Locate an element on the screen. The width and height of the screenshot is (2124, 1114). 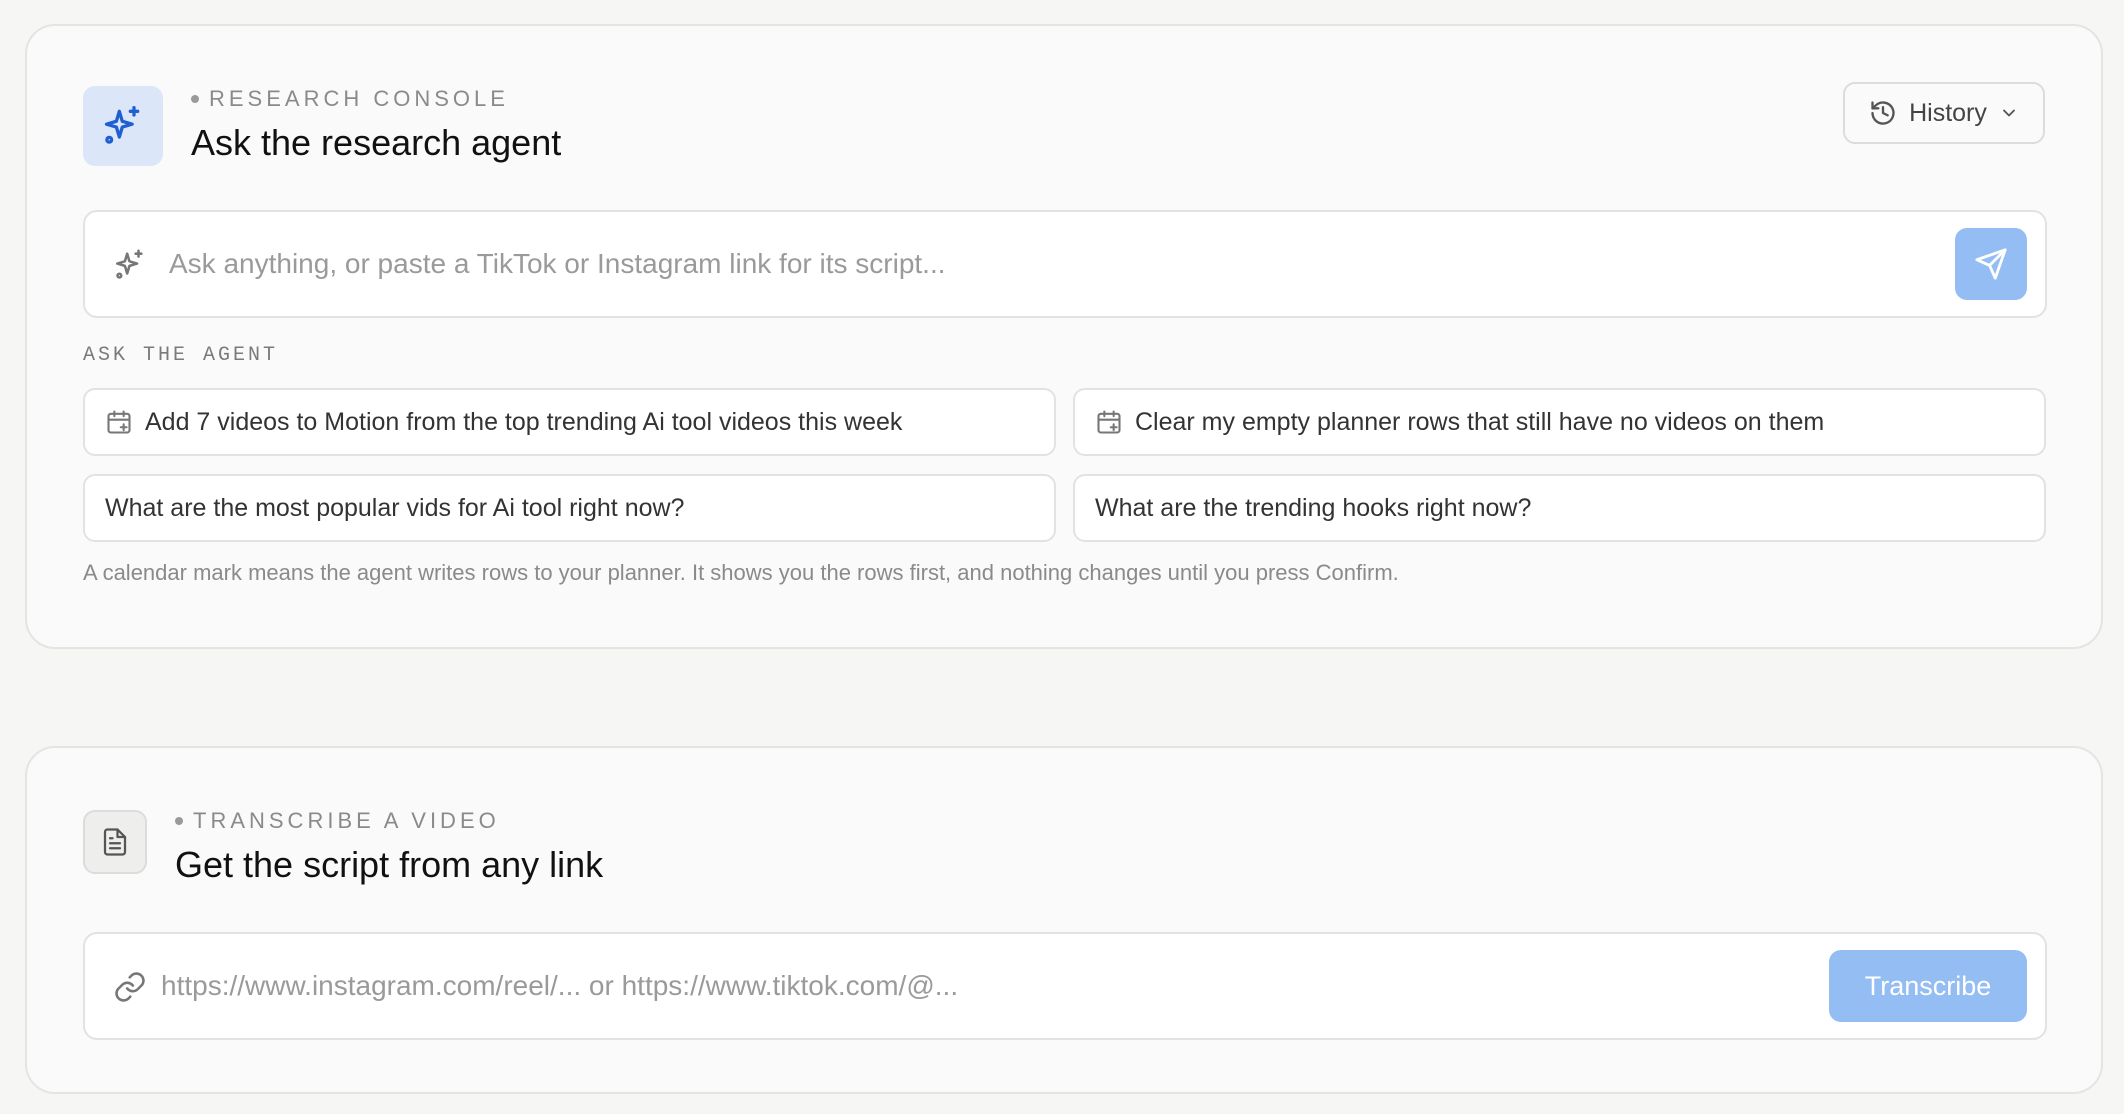
transcribe-eyebrow-text: TRANSCRIBE A VIDEO is located at coordinates (346, 820).